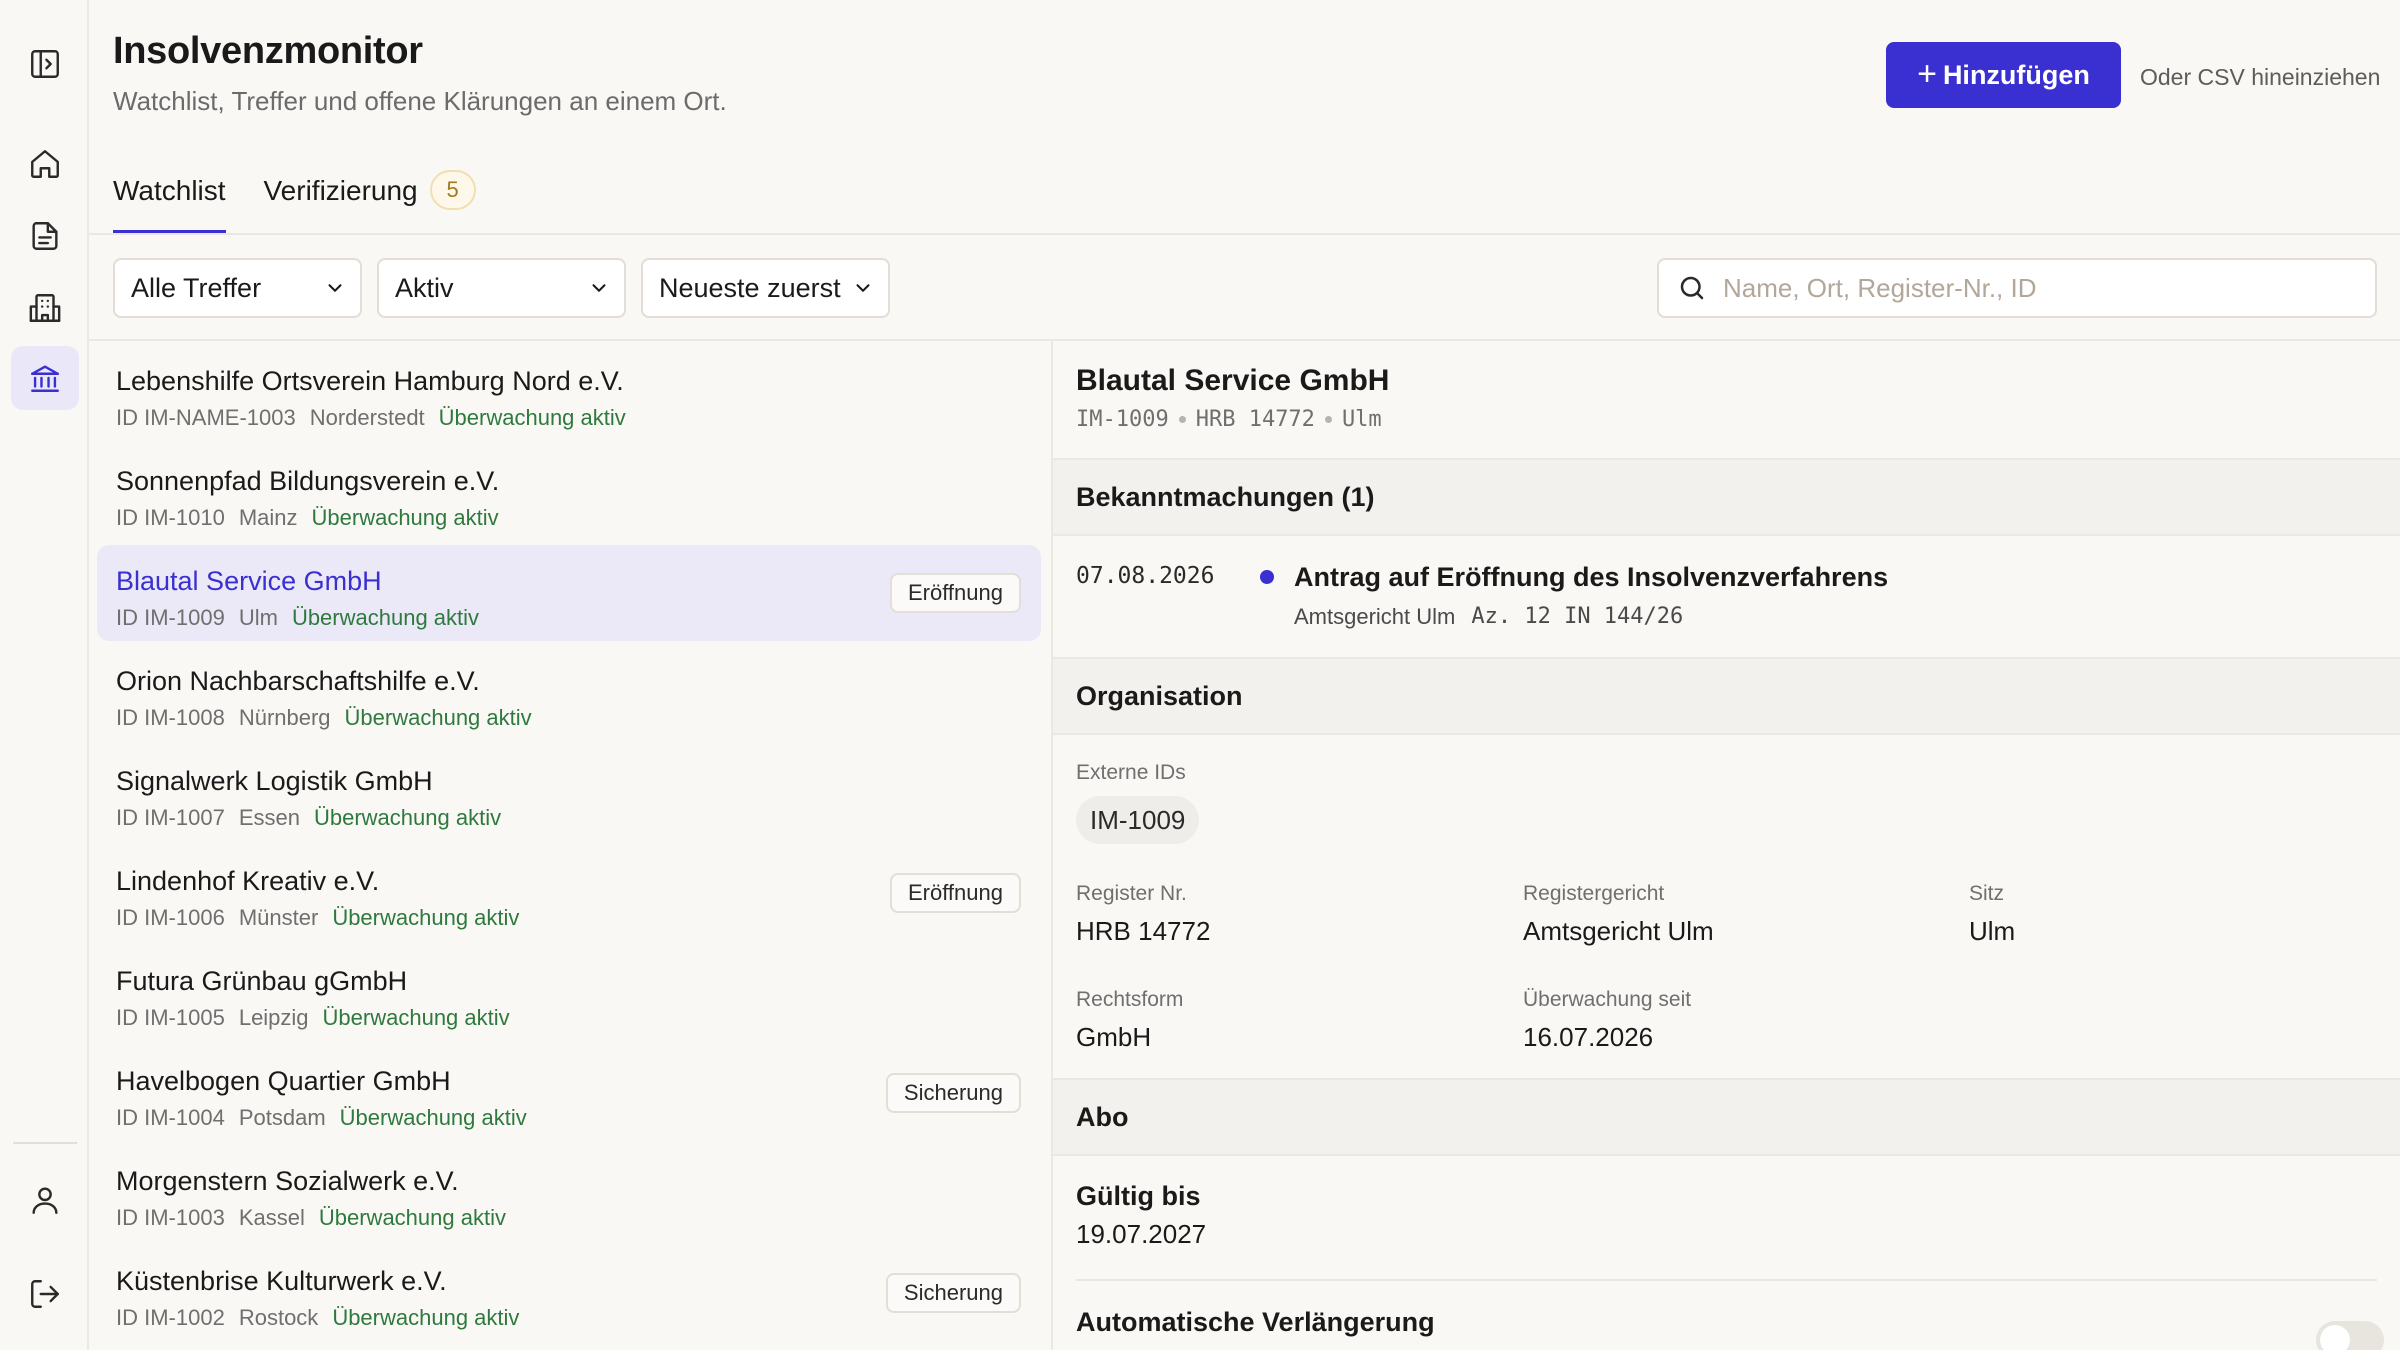  Describe the element at coordinates (311, 1218) in the screenshot. I see `item-meta: ID IM-1003 Kassel Überwachung aktiv` at that location.